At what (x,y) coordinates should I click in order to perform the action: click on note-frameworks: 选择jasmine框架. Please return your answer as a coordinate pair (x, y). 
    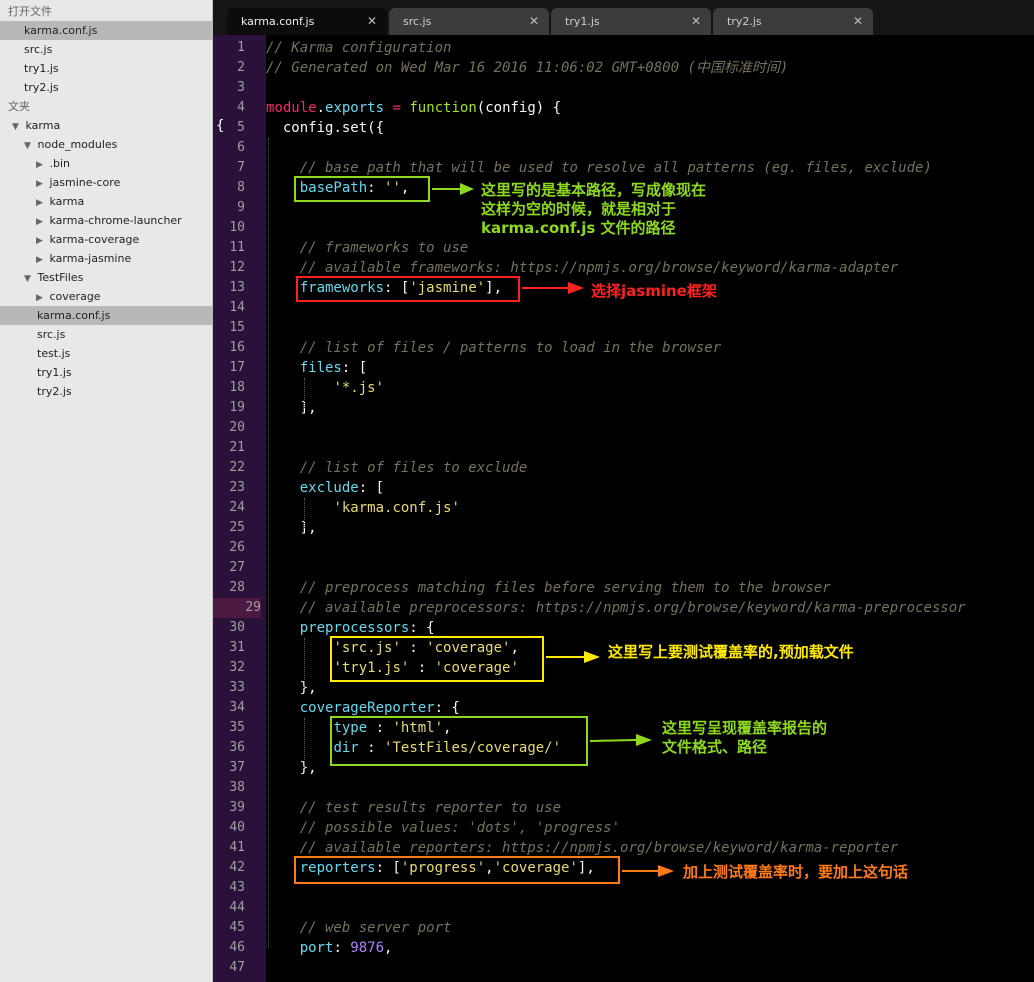
    Looking at the image, I should click on (654, 291).